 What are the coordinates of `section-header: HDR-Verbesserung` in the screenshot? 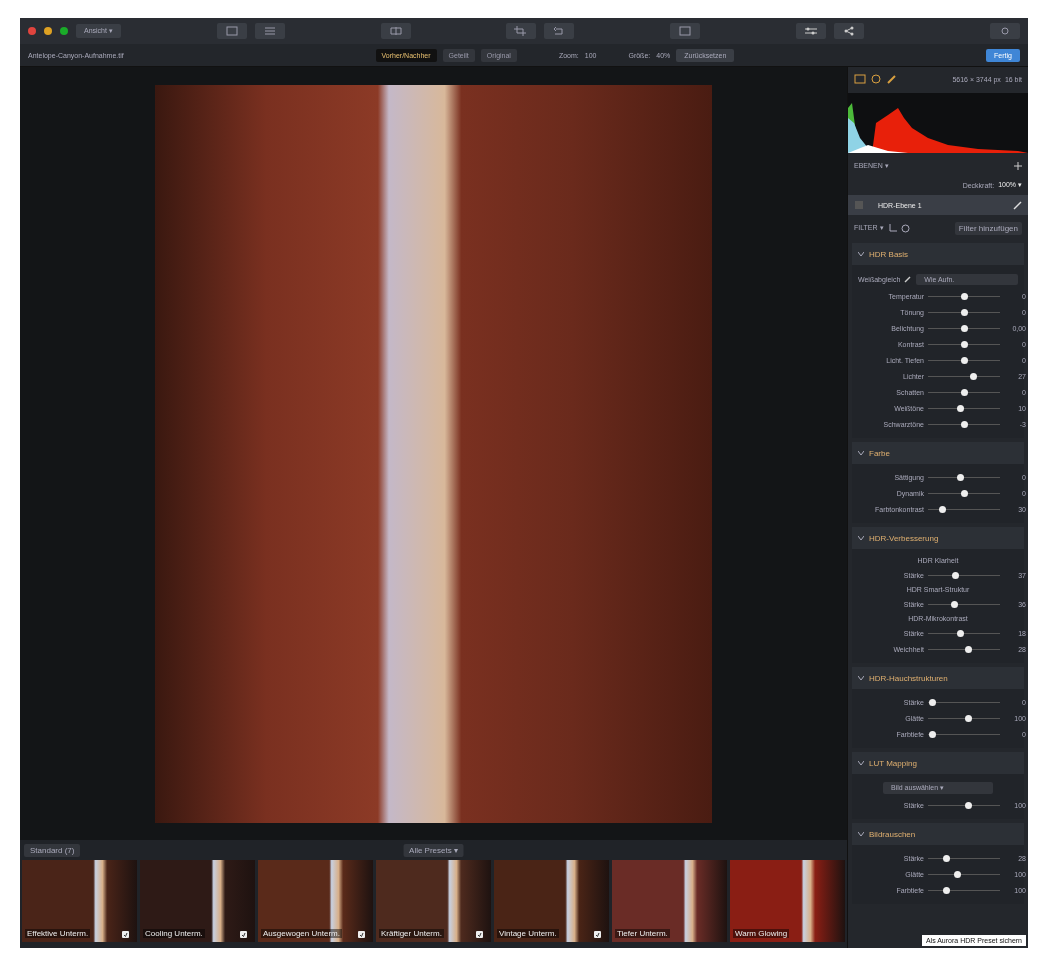 It's located at (938, 538).